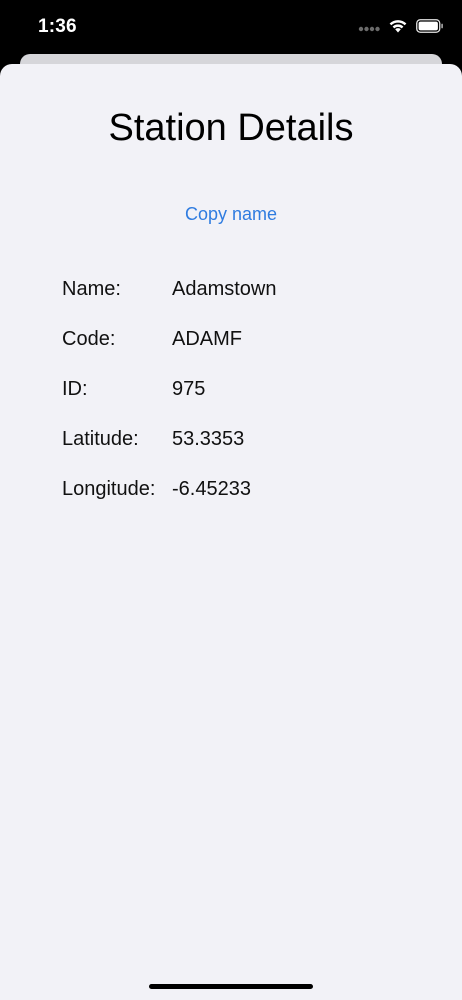 Image resolution: width=462 pixels, height=1000 pixels. I want to click on detail-label: Name:, so click(91, 289).